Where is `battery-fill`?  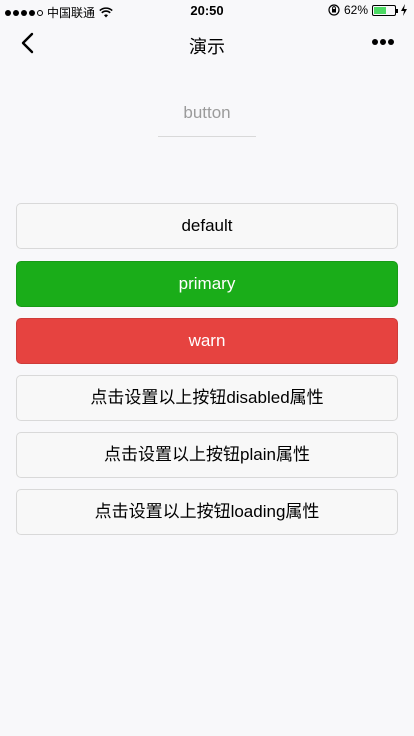
battery-fill is located at coordinates (380, 10).